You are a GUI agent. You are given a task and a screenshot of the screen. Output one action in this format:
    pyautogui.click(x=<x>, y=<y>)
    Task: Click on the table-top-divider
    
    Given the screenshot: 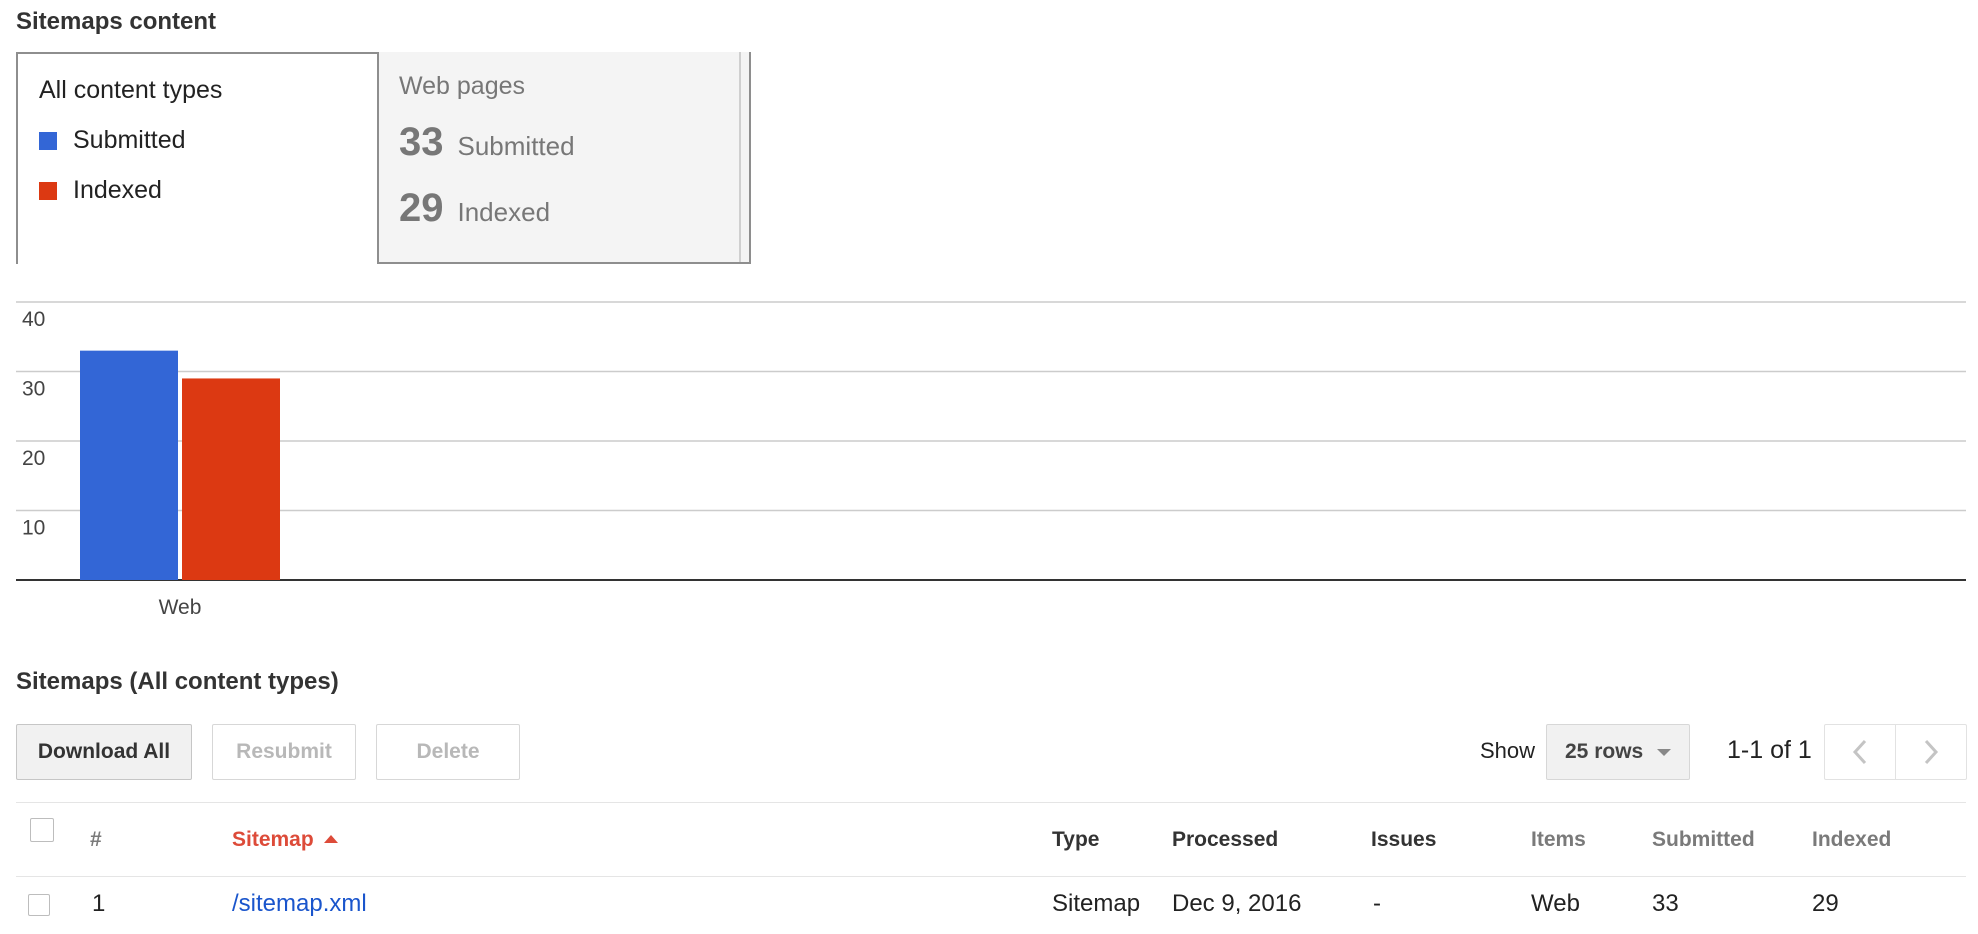 What is the action you would take?
    pyautogui.click(x=991, y=802)
    